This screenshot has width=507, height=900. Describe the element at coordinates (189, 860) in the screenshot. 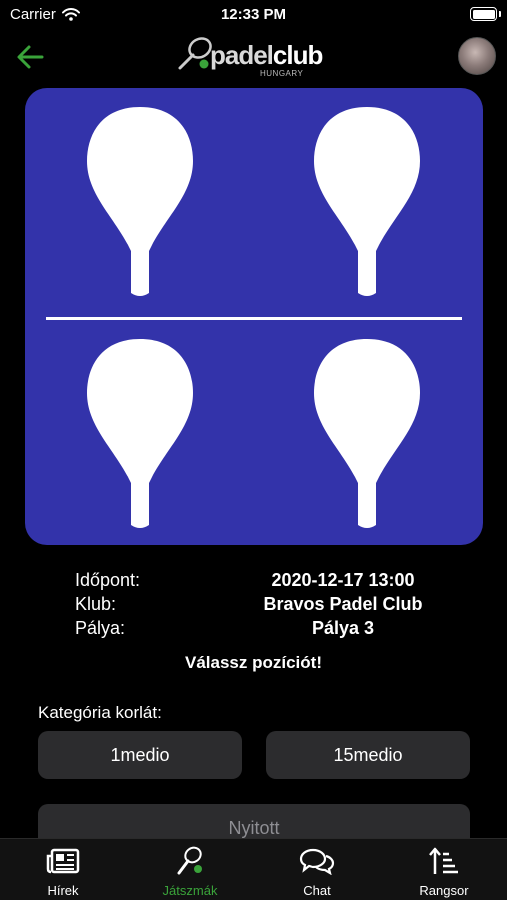

I see `padel-racket-icon` at that location.